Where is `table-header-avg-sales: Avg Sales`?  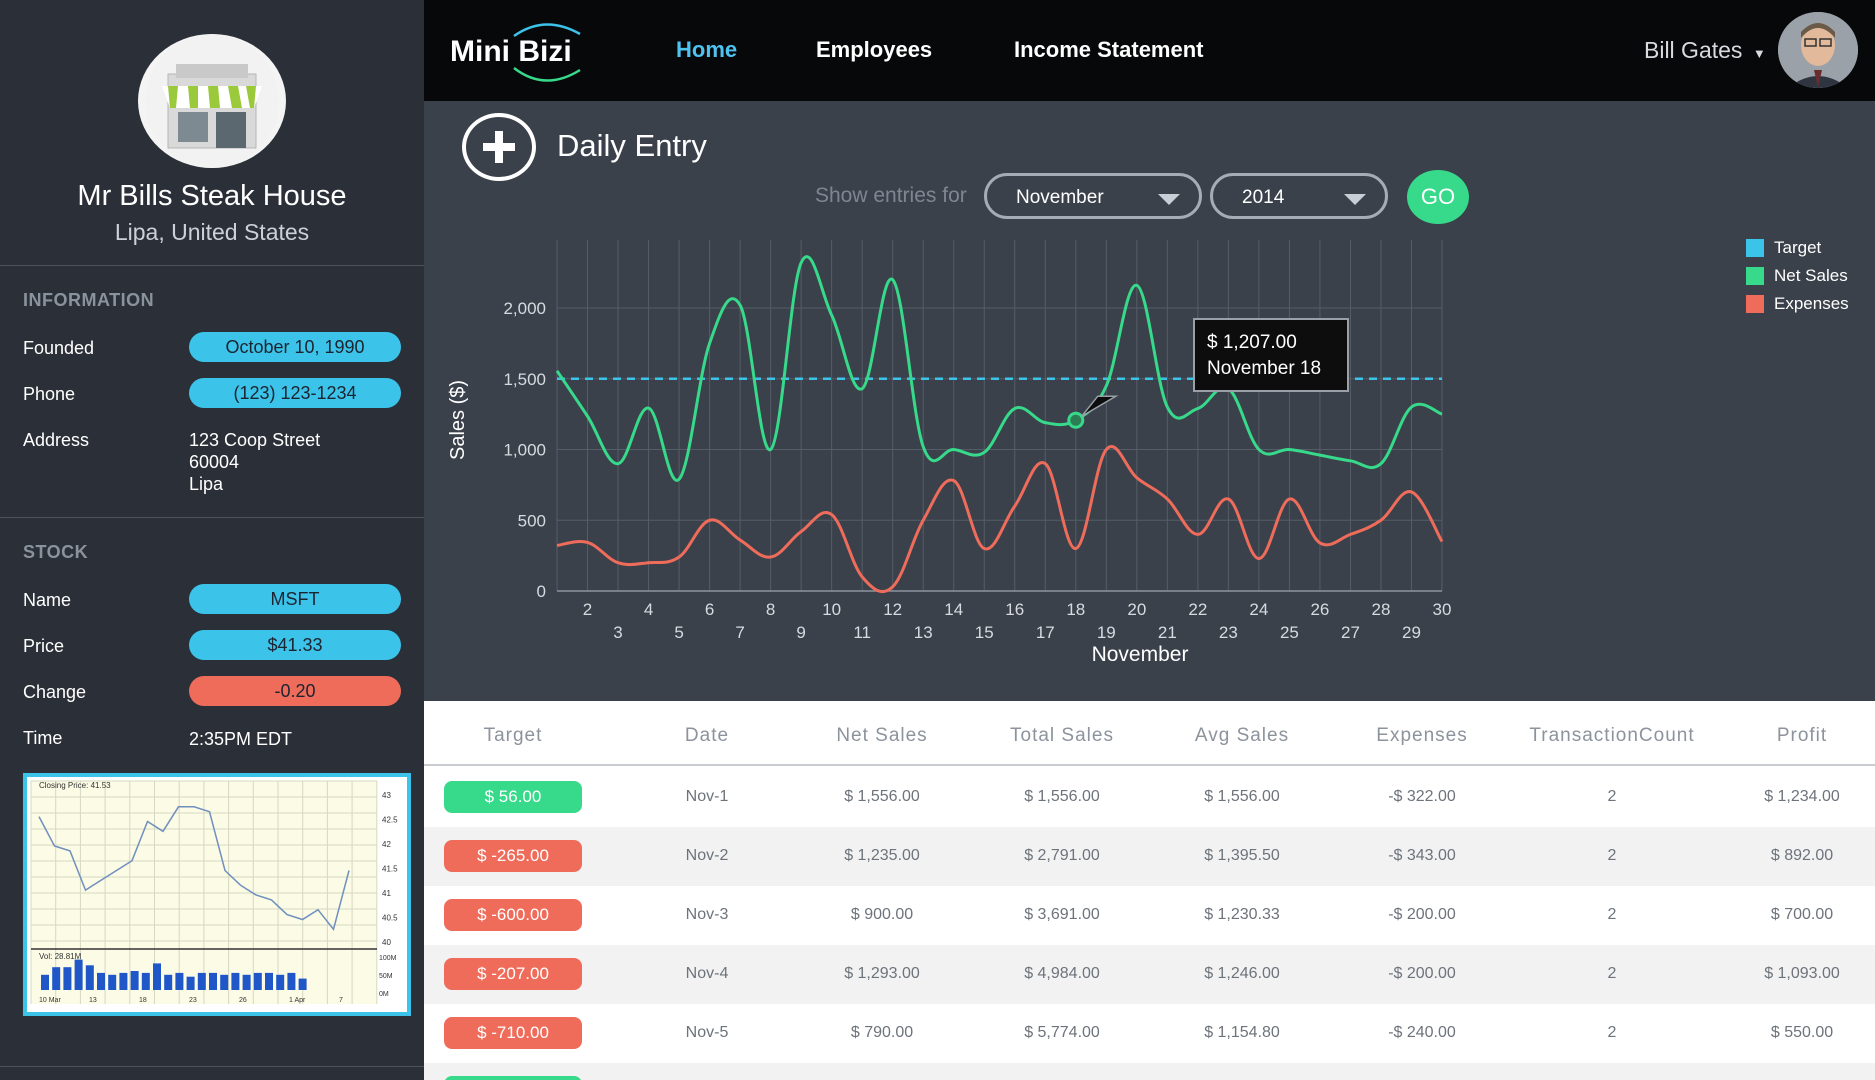 table-header-avg-sales: Avg Sales is located at coordinates (1242, 736).